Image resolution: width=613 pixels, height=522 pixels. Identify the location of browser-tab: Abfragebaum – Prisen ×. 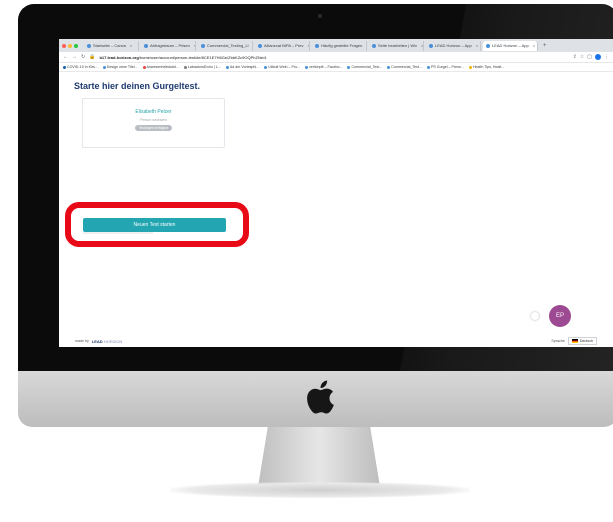
(168, 45).